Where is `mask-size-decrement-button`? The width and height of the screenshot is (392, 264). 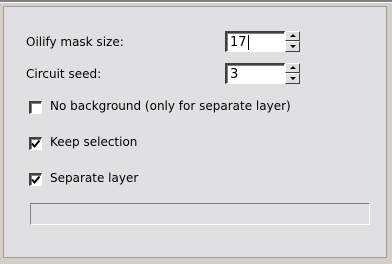
mask-size-decrement-button is located at coordinates (292, 46).